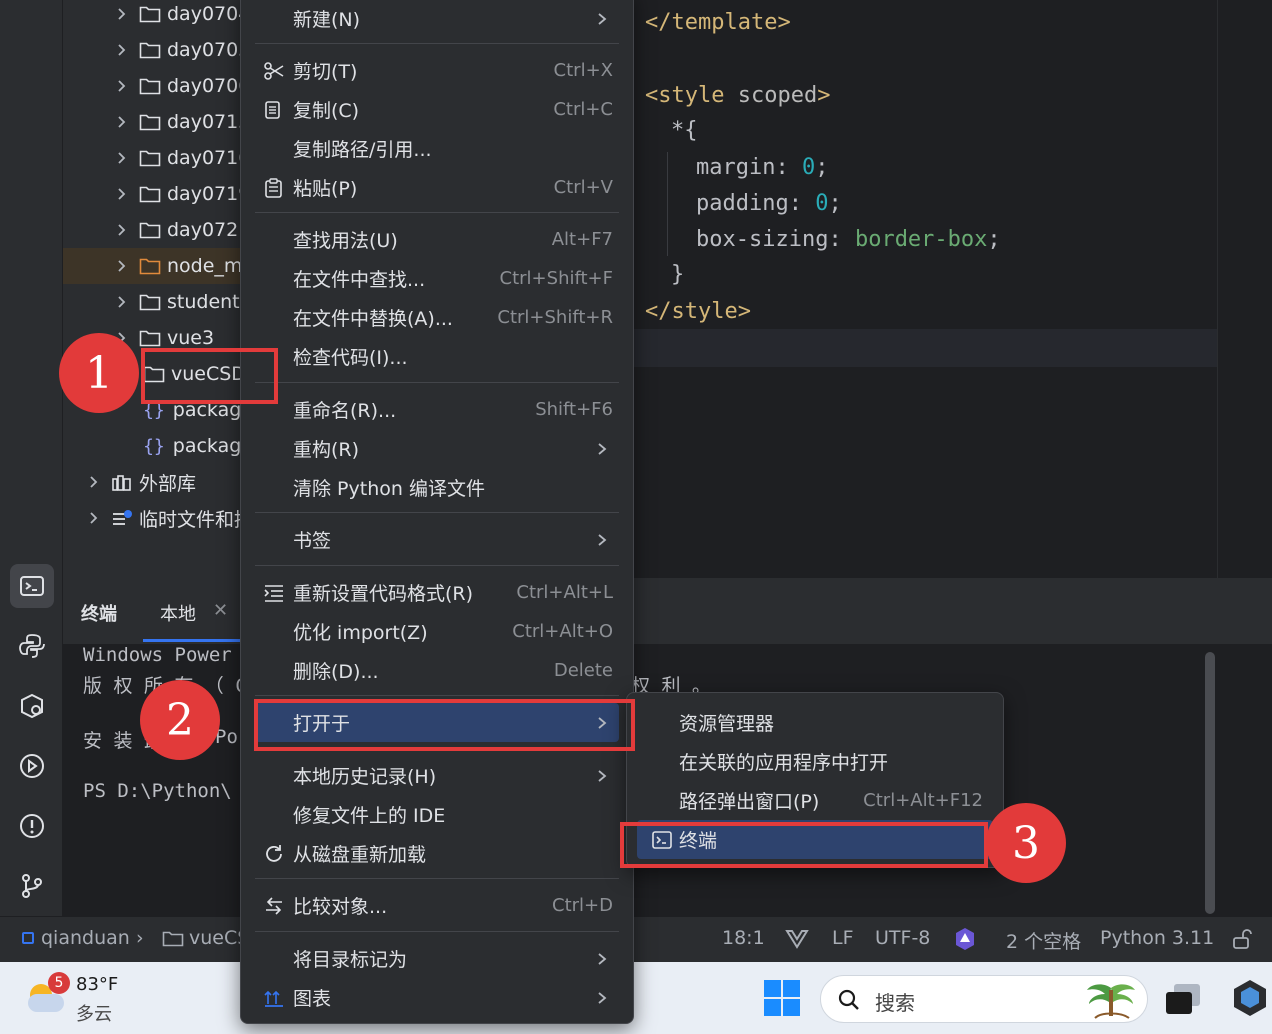 The height and width of the screenshot is (1034, 1272). I want to click on git-branch-icon, so click(32, 886).